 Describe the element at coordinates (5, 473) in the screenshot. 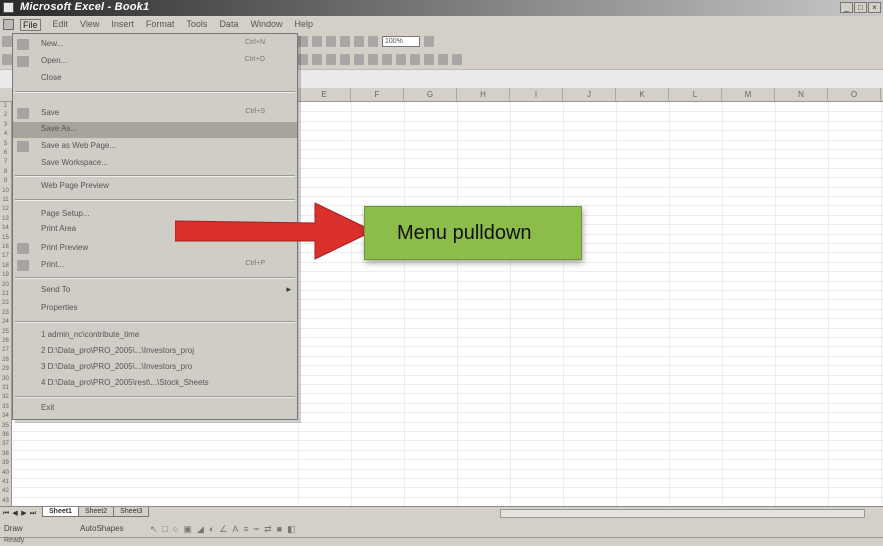

I see `row-header: 40` at that location.